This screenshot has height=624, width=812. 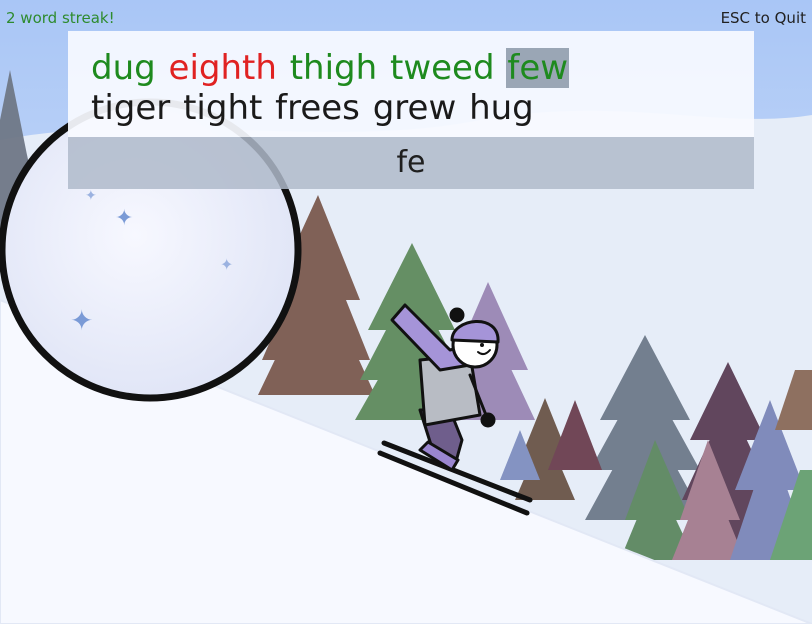 What do you see at coordinates (763, 18) in the screenshot?
I see `quit-hint: ESC to Quit` at bounding box center [763, 18].